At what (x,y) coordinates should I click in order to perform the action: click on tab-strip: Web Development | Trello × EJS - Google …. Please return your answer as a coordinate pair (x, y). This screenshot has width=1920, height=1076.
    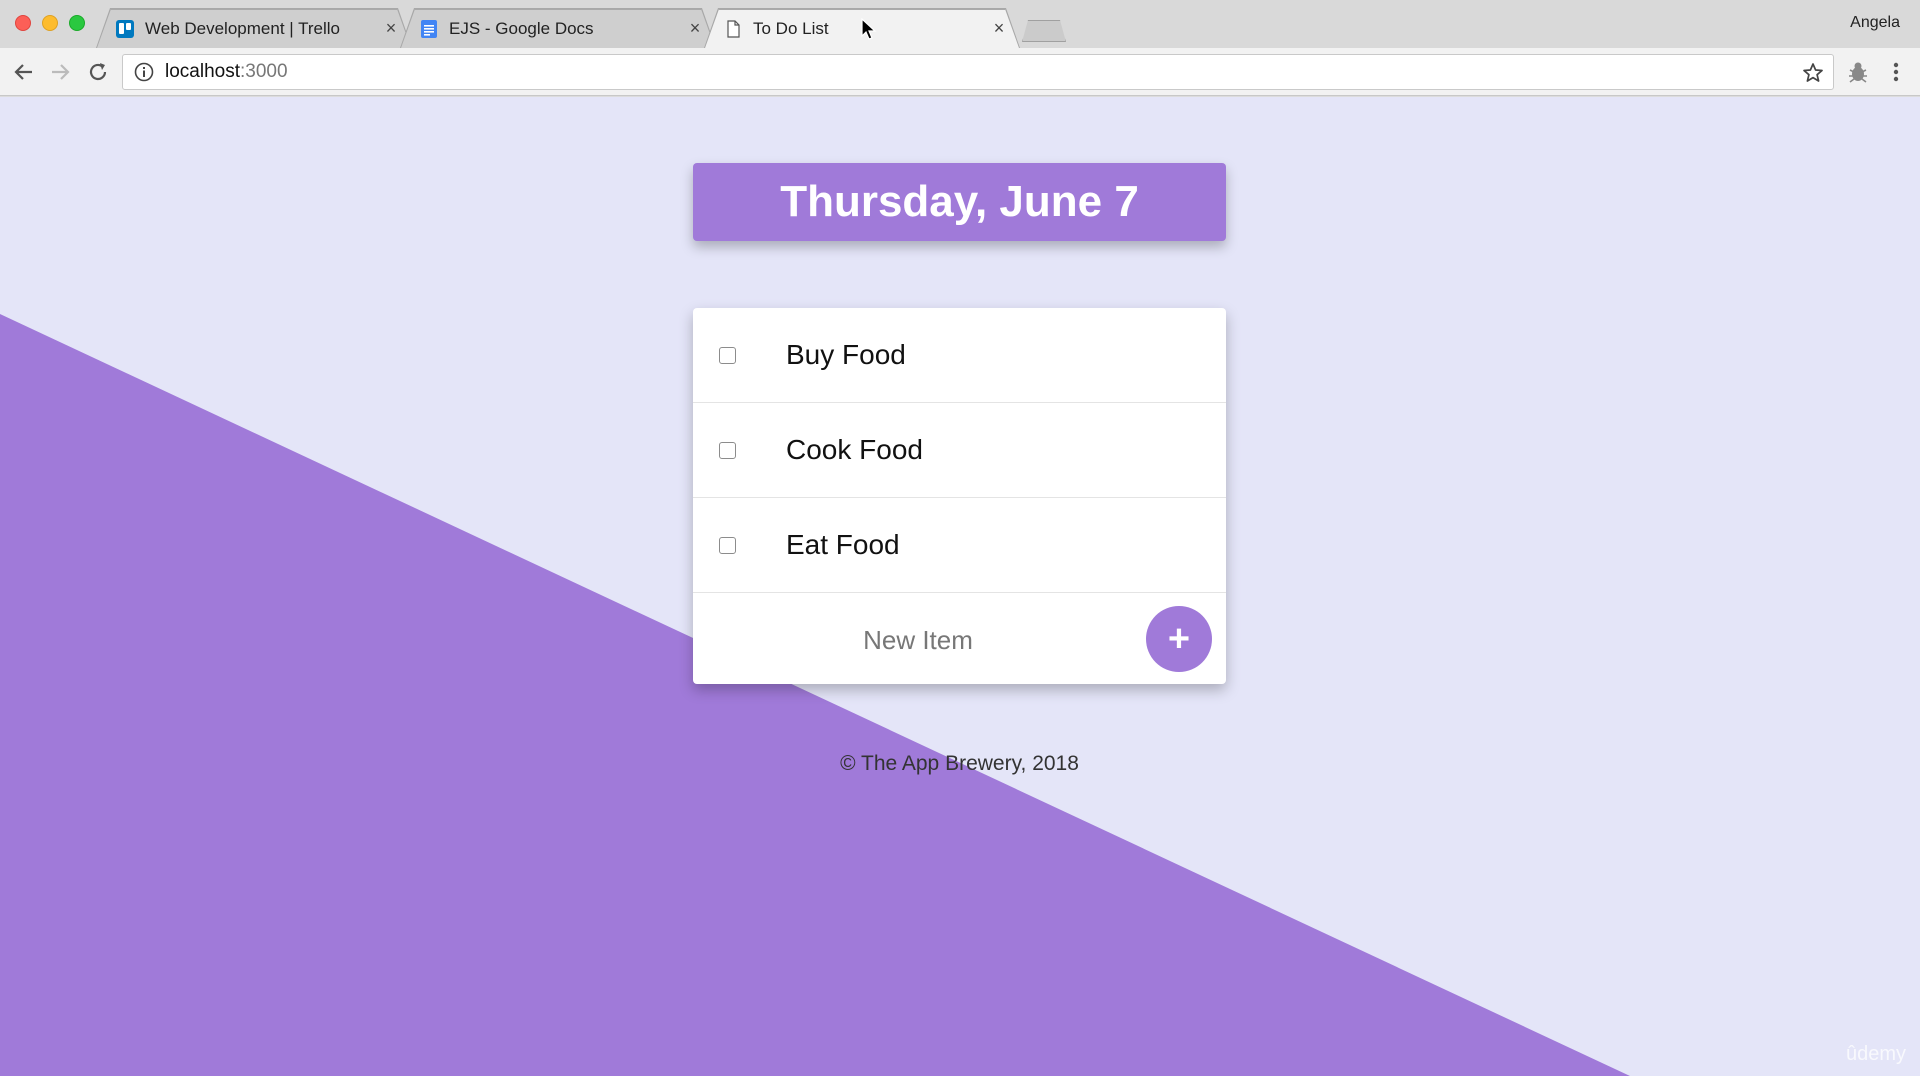
    Looking at the image, I should click on (960, 24).